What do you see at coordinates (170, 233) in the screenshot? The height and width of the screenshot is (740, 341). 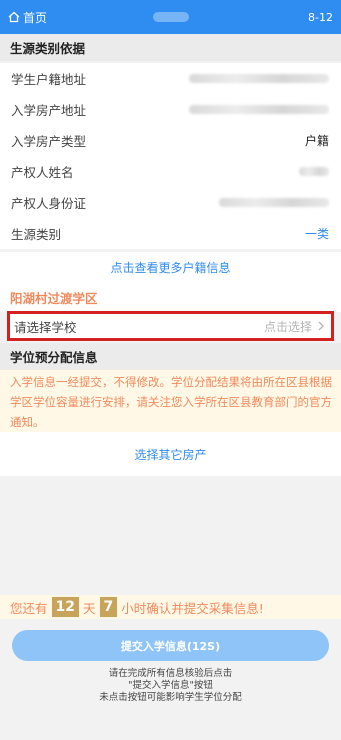 I see `info-row-source-category: 生源类别 一类` at bounding box center [170, 233].